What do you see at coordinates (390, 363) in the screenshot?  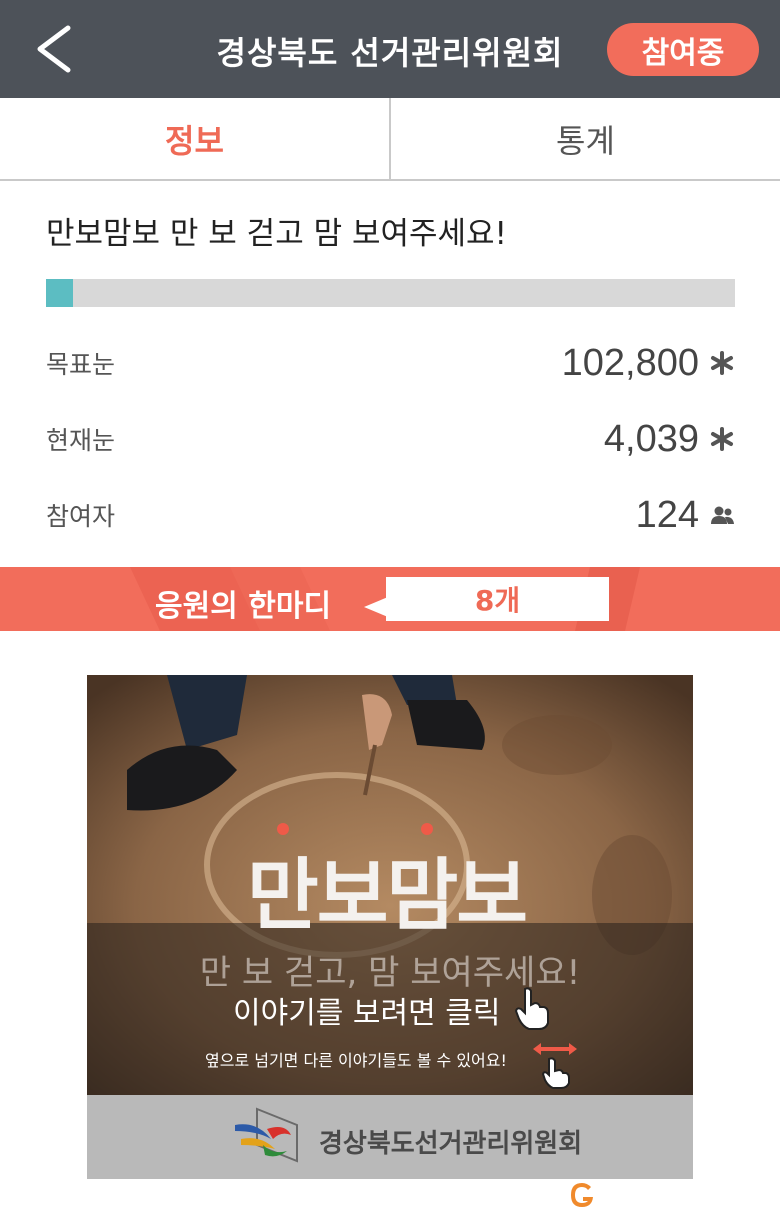 I see `stat-target: 목표눈 102,800` at bounding box center [390, 363].